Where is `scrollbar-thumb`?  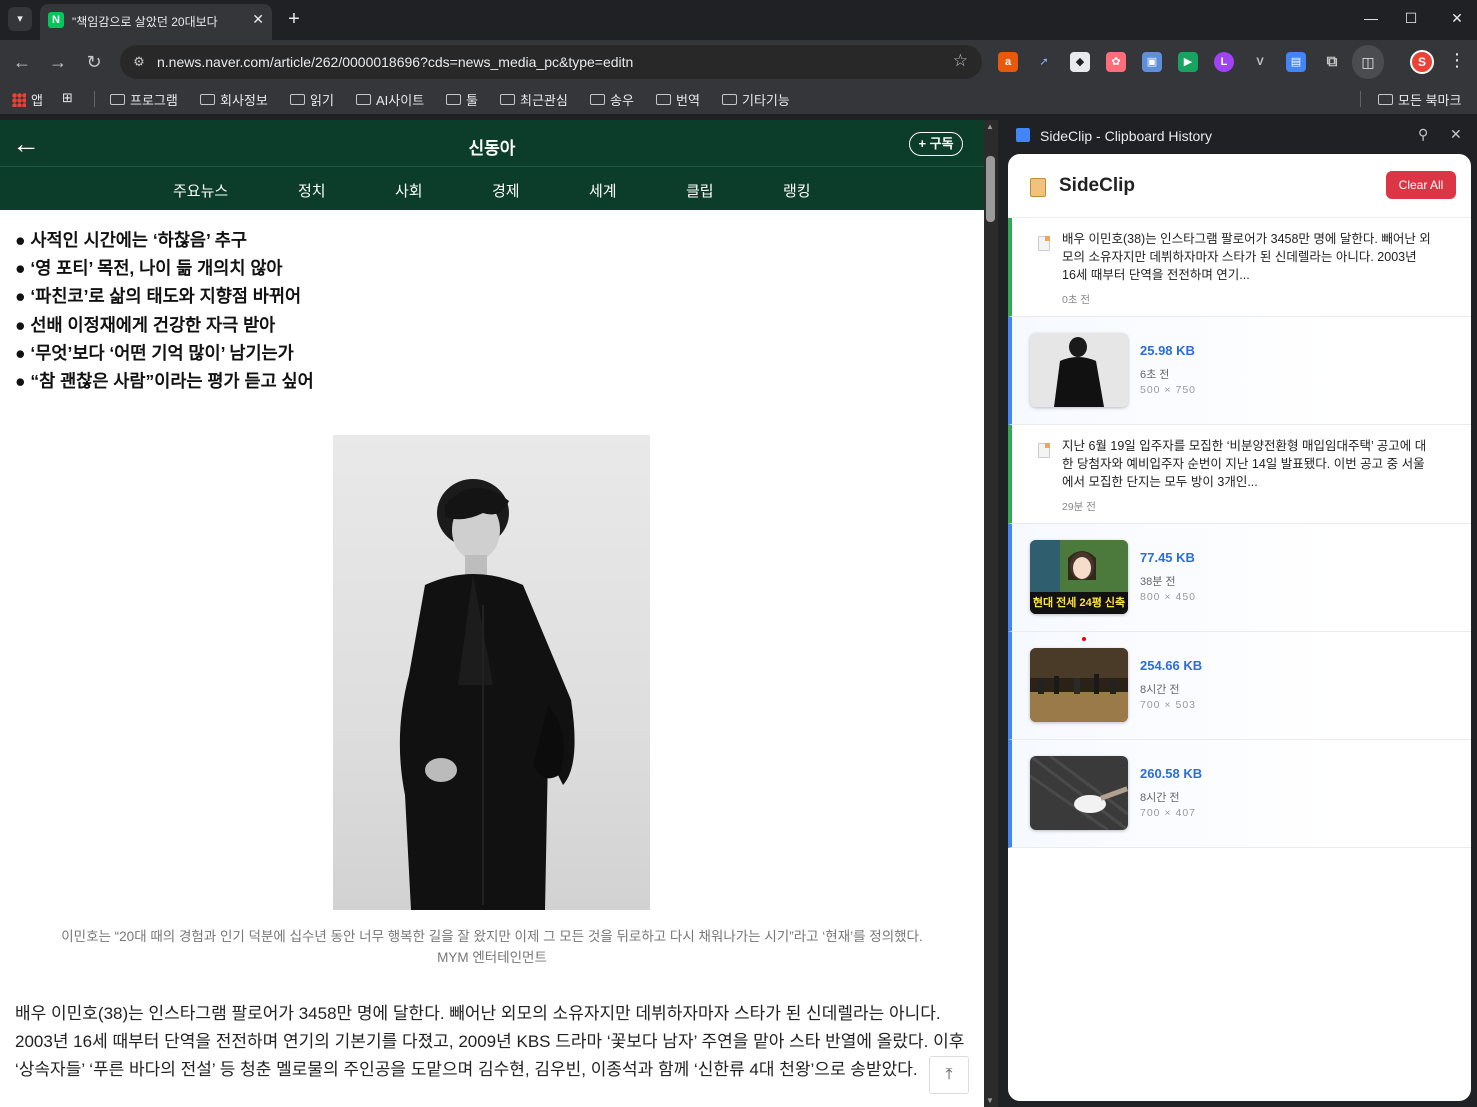 scrollbar-thumb is located at coordinates (990, 189).